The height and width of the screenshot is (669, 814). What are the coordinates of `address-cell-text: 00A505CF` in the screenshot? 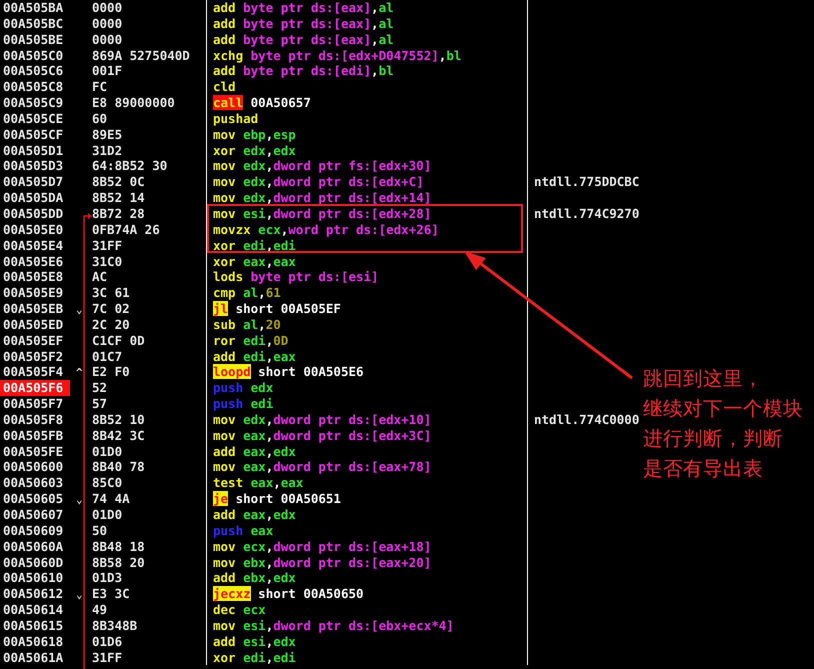 It's located at (33, 134).